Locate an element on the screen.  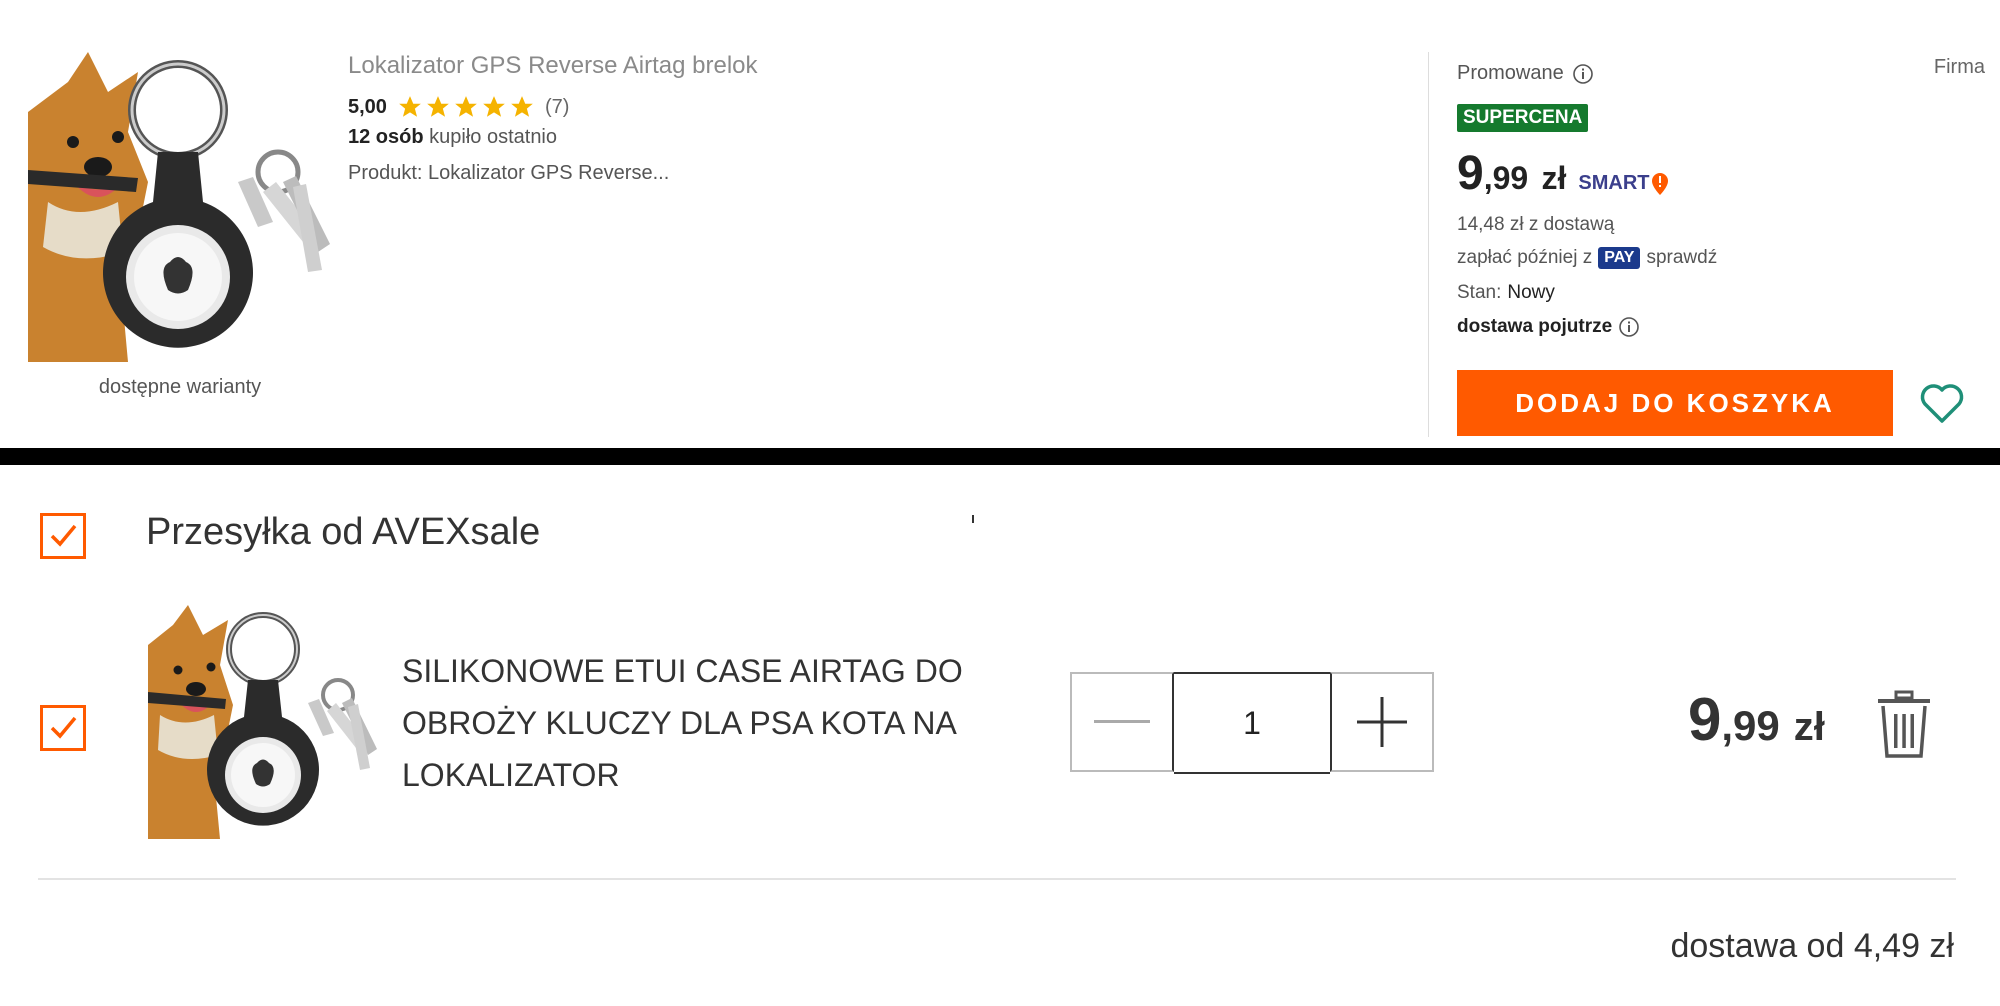
product-title: Lokalizator GPS Reverse Airtag brelok is located at coordinates (553, 66).